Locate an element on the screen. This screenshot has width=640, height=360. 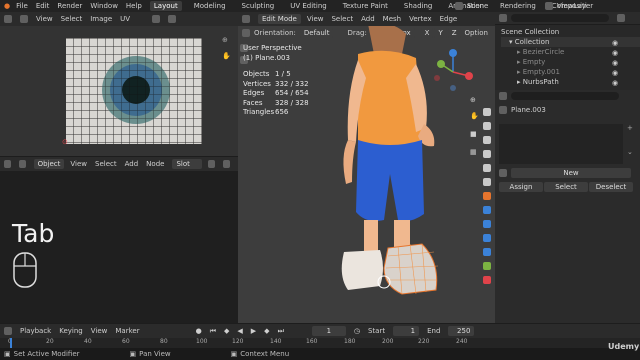
object-tab-icon is located at coordinates (487, 196).